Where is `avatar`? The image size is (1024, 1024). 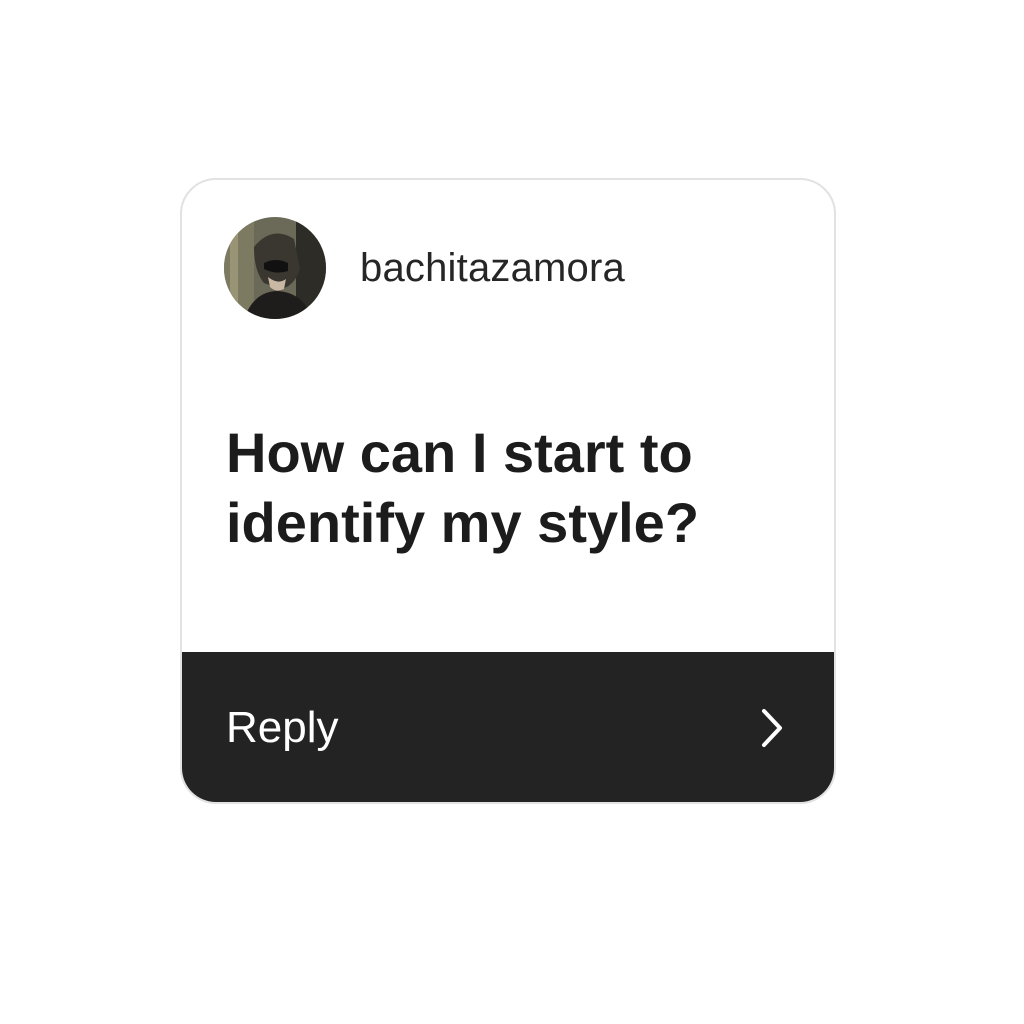 avatar is located at coordinates (275, 268).